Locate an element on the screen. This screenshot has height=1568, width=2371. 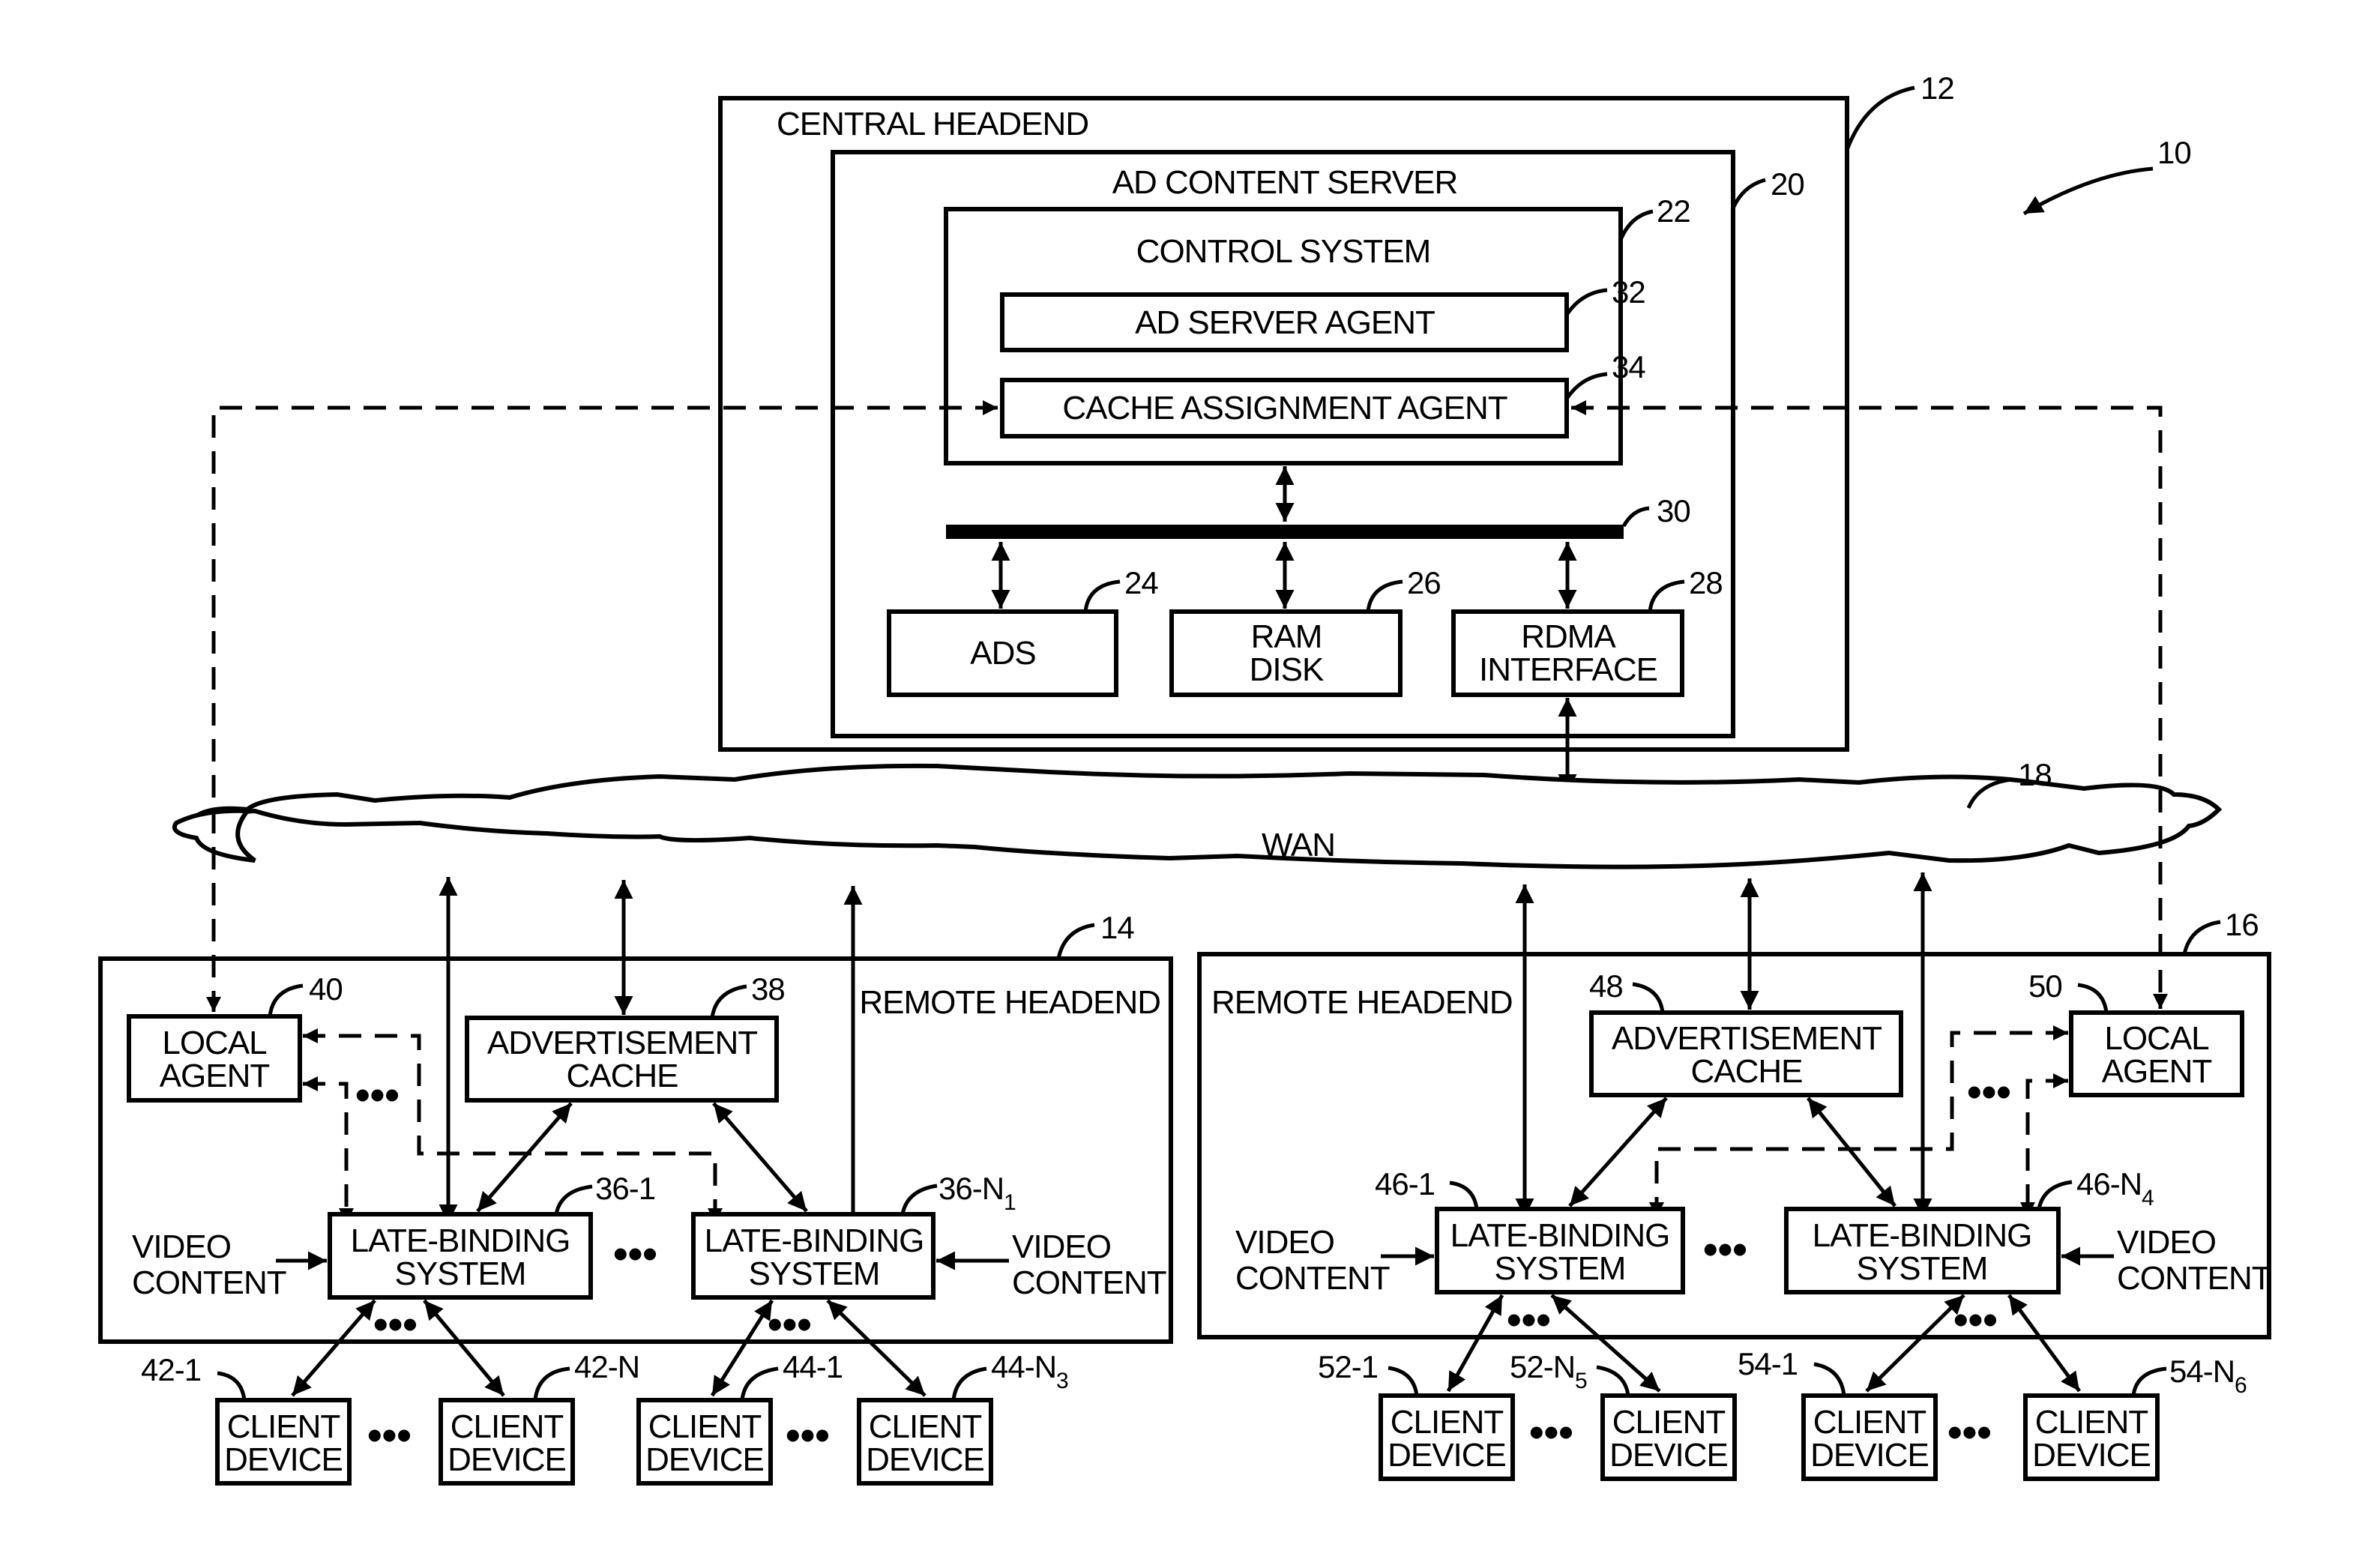
remote-headend-right-leader is located at coordinates (2201, 937).